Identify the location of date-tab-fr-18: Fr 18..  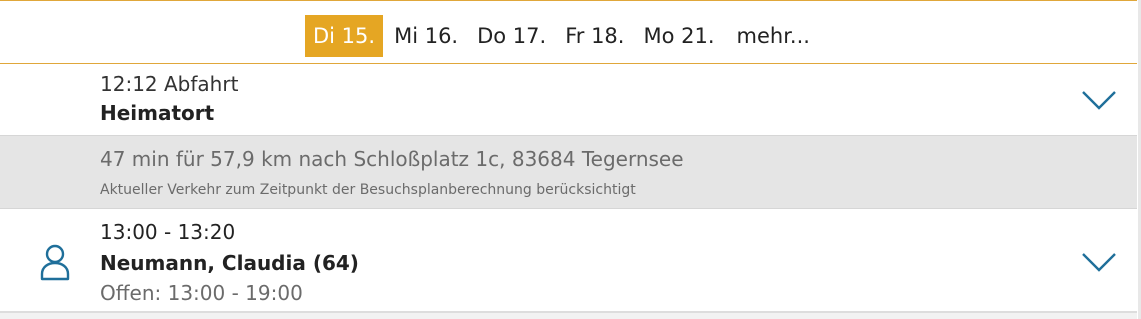
(594, 36).